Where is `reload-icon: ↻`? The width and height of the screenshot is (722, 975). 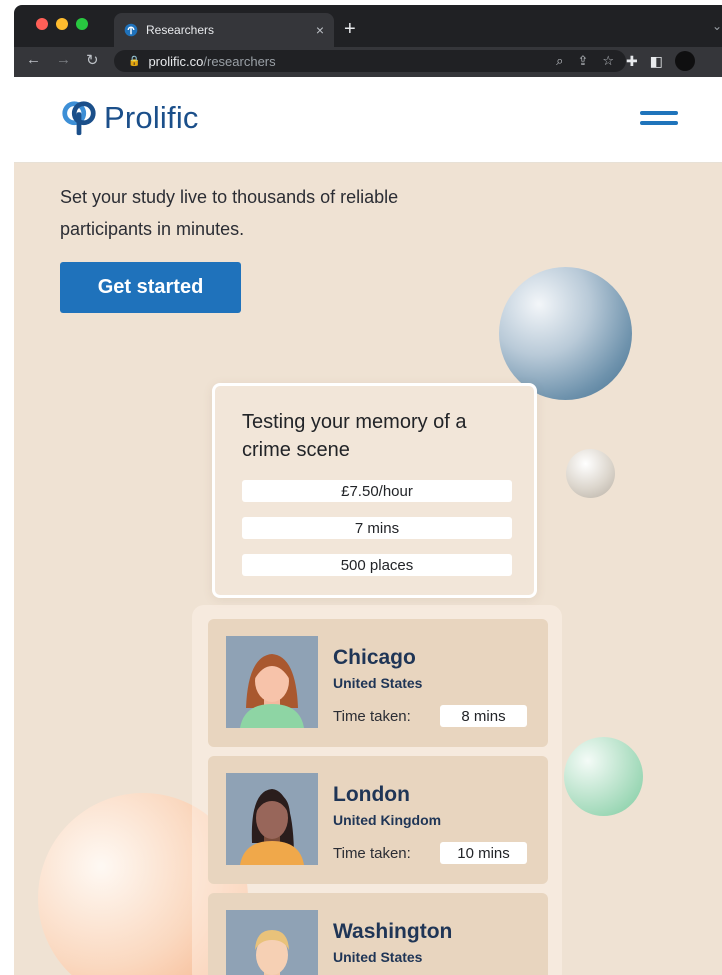
reload-icon: ↻ is located at coordinates (92, 60).